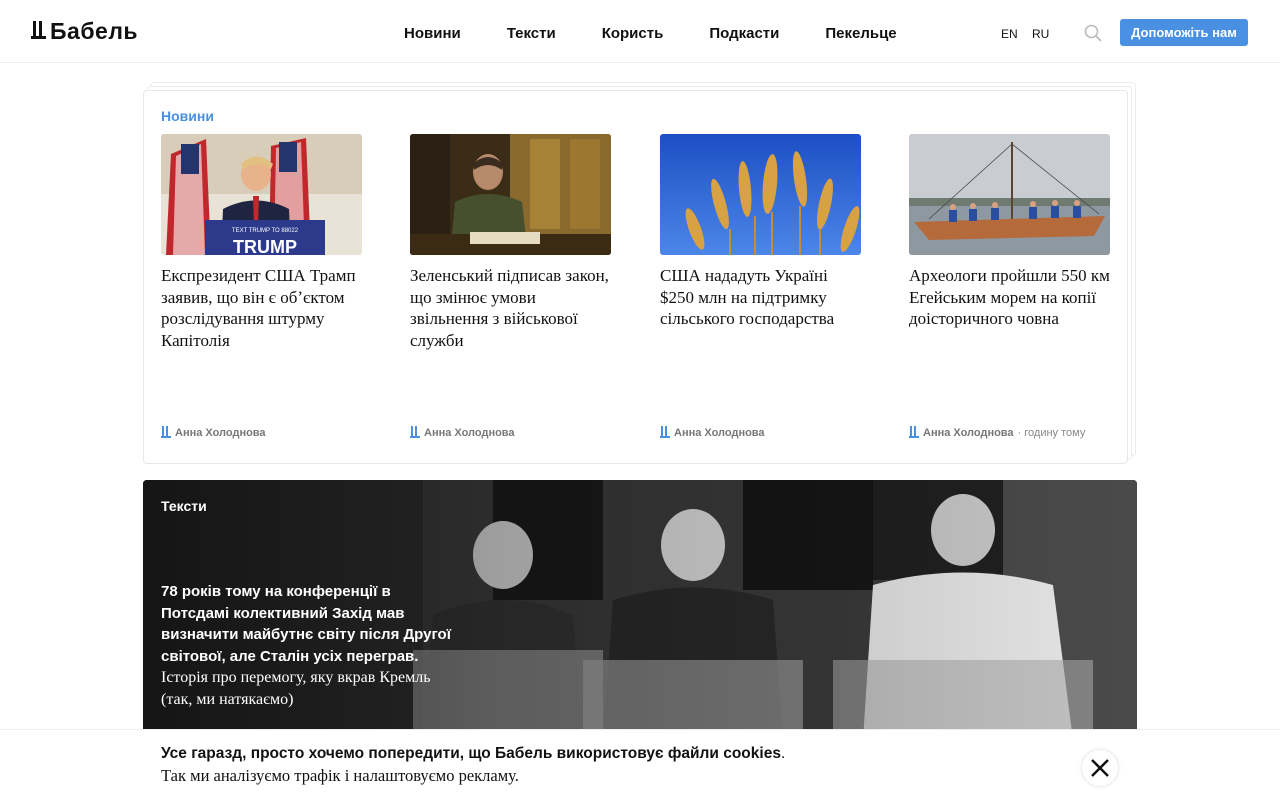 This screenshot has width=1280, height=800. What do you see at coordinates (94, 30) in the screenshot?
I see `logo-text: Бабель` at bounding box center [94, 30].